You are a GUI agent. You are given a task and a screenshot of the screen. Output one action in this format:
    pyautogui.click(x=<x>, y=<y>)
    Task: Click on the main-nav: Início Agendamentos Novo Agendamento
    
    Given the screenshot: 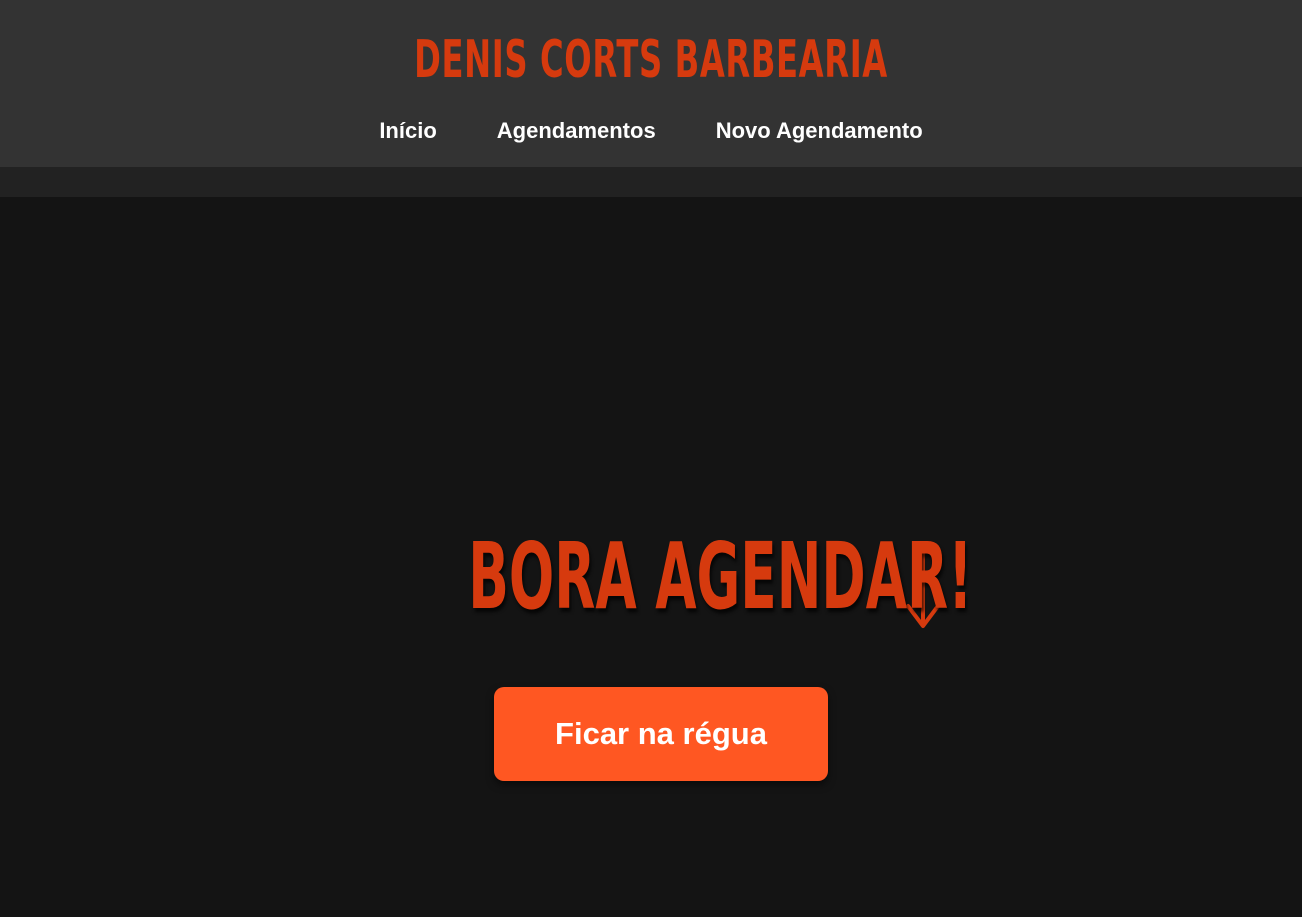 What is the action you would take?
    pyautogui.click(x=651, y=131)
    